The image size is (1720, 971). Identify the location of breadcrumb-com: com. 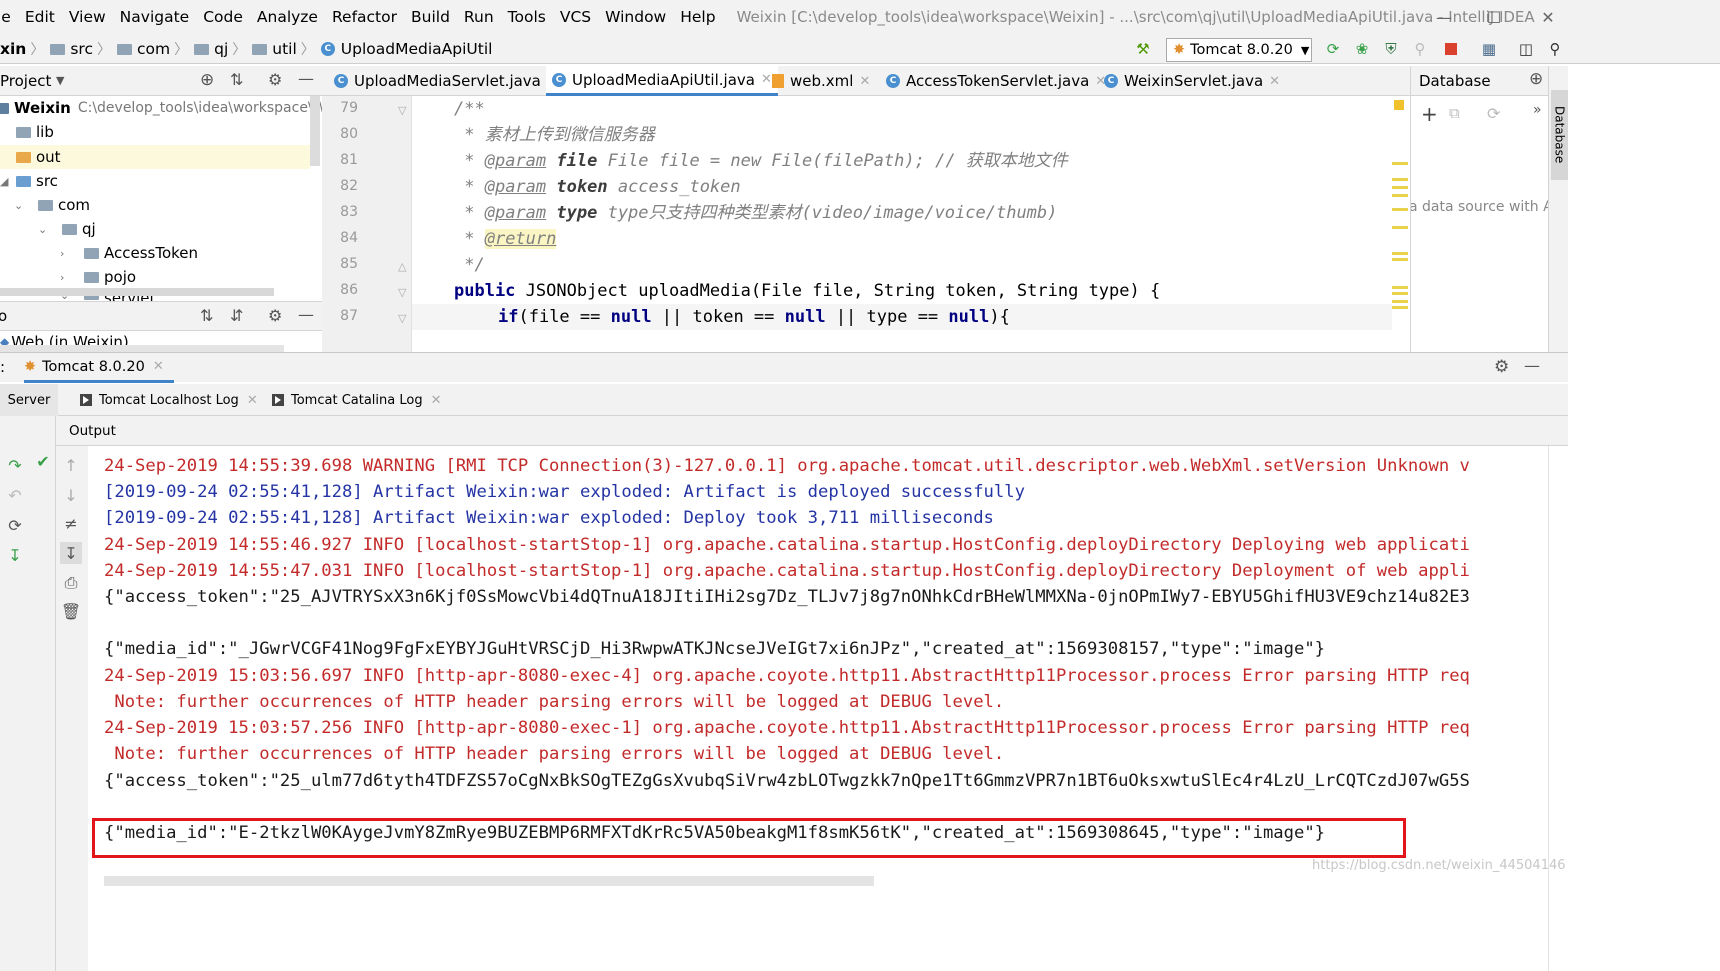
(153, 49).